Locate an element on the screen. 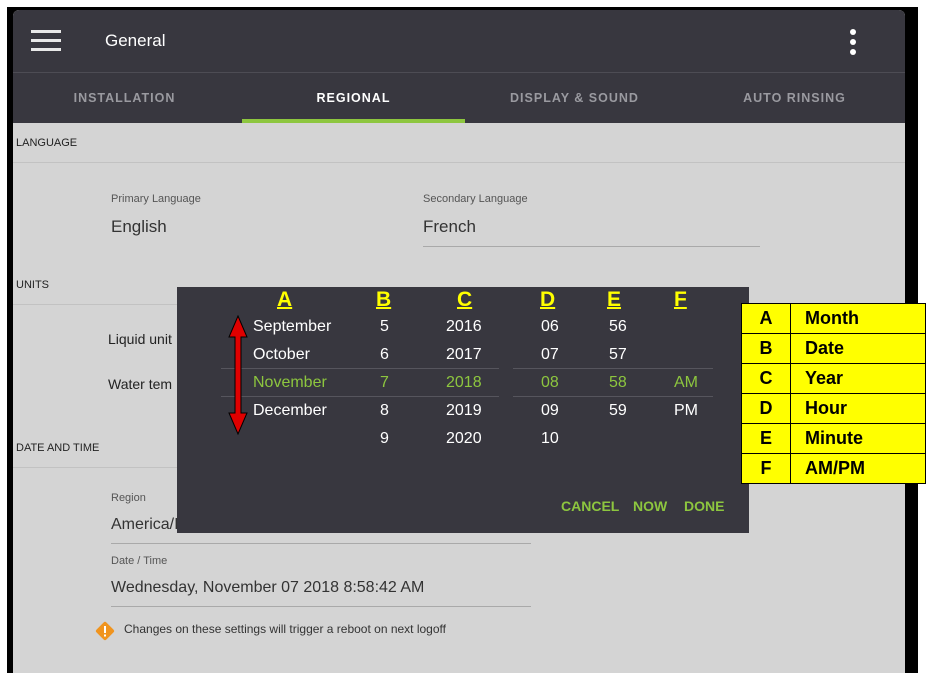  legend-row: C Year is located at coordinates (833, 378).